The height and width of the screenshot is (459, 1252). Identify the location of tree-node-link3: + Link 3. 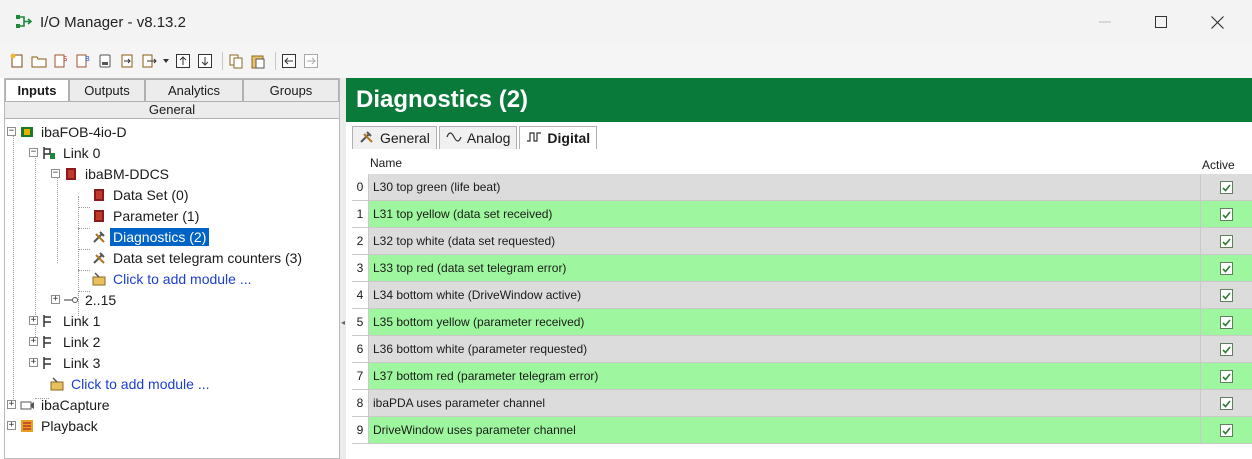
(66, 362).